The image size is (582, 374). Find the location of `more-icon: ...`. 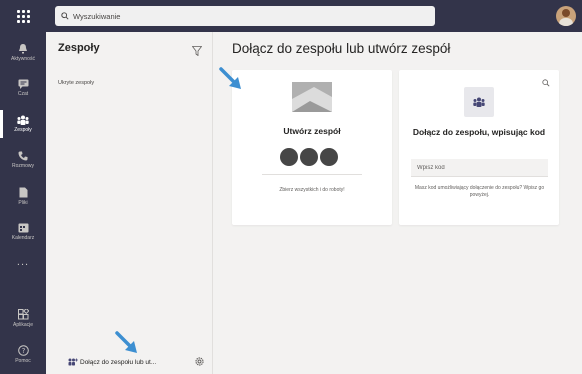

more-icon: ... is located at coordinates (23, 262).